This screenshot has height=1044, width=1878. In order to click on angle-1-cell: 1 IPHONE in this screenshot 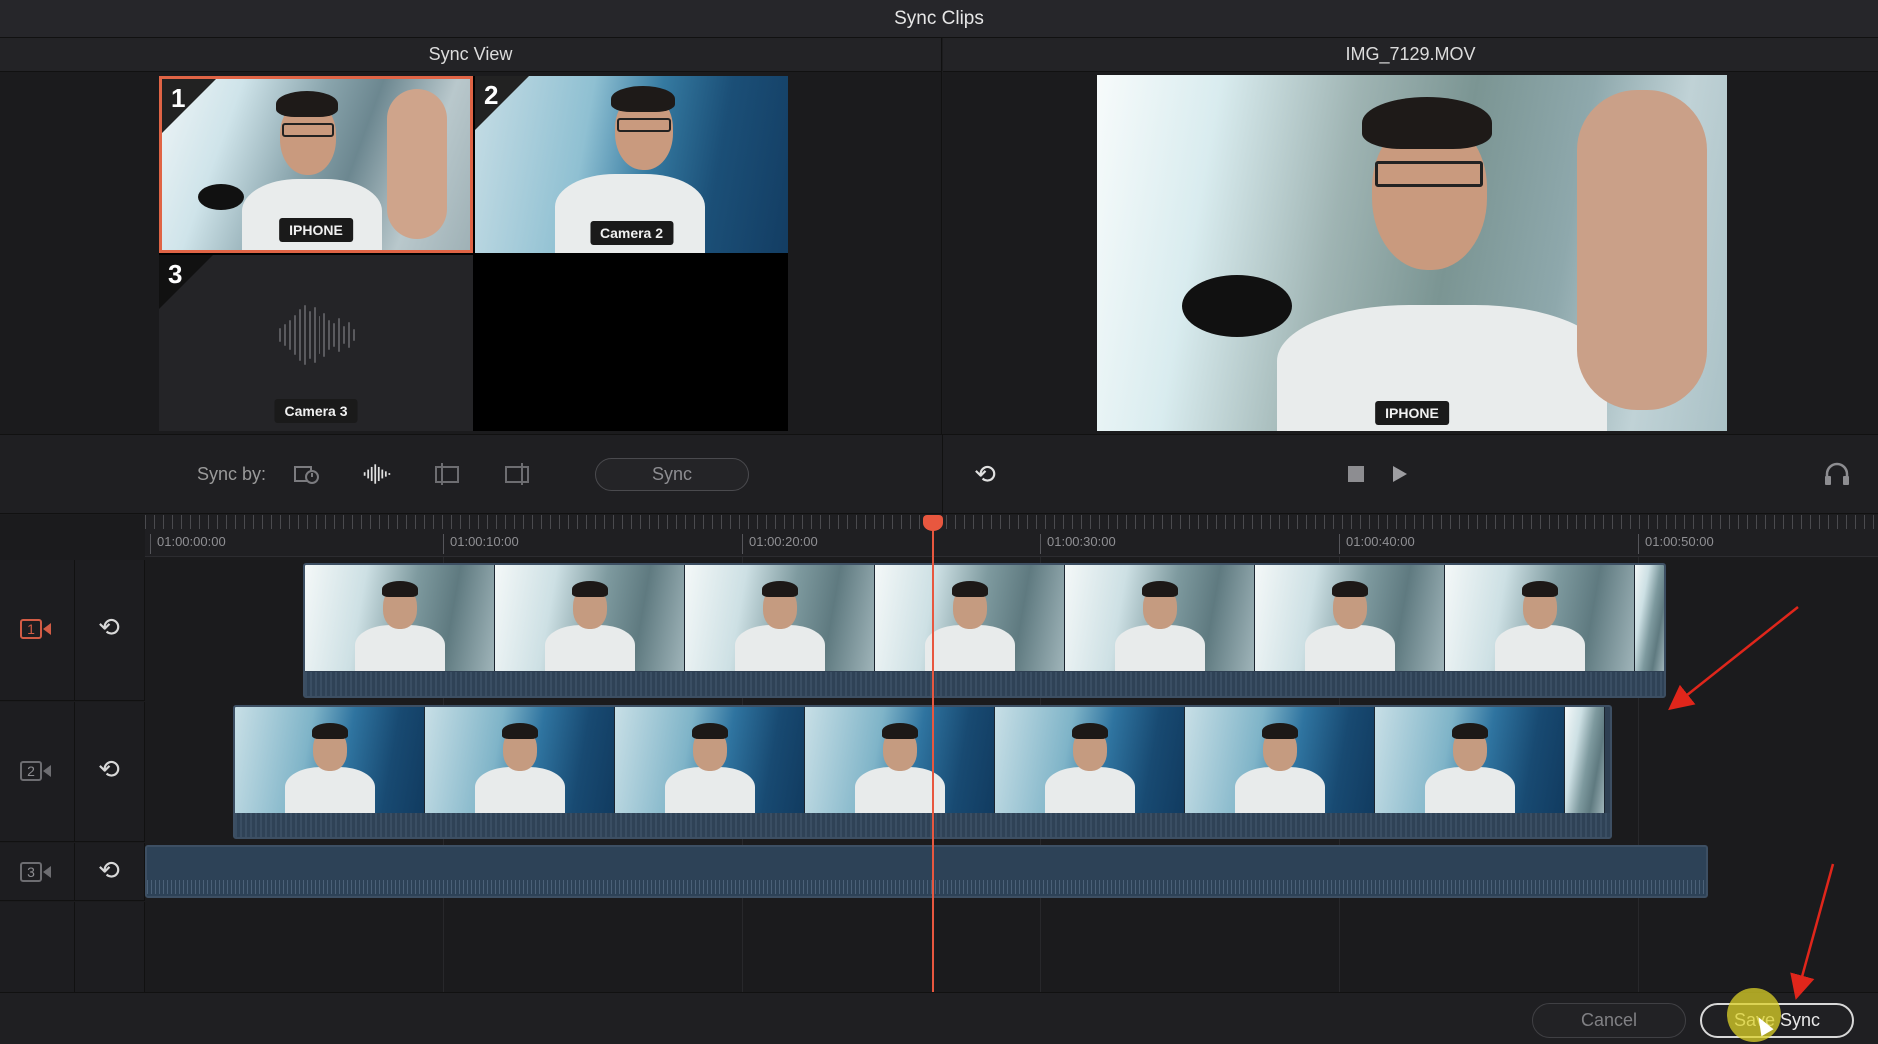, I will do `click(316, 164)`.